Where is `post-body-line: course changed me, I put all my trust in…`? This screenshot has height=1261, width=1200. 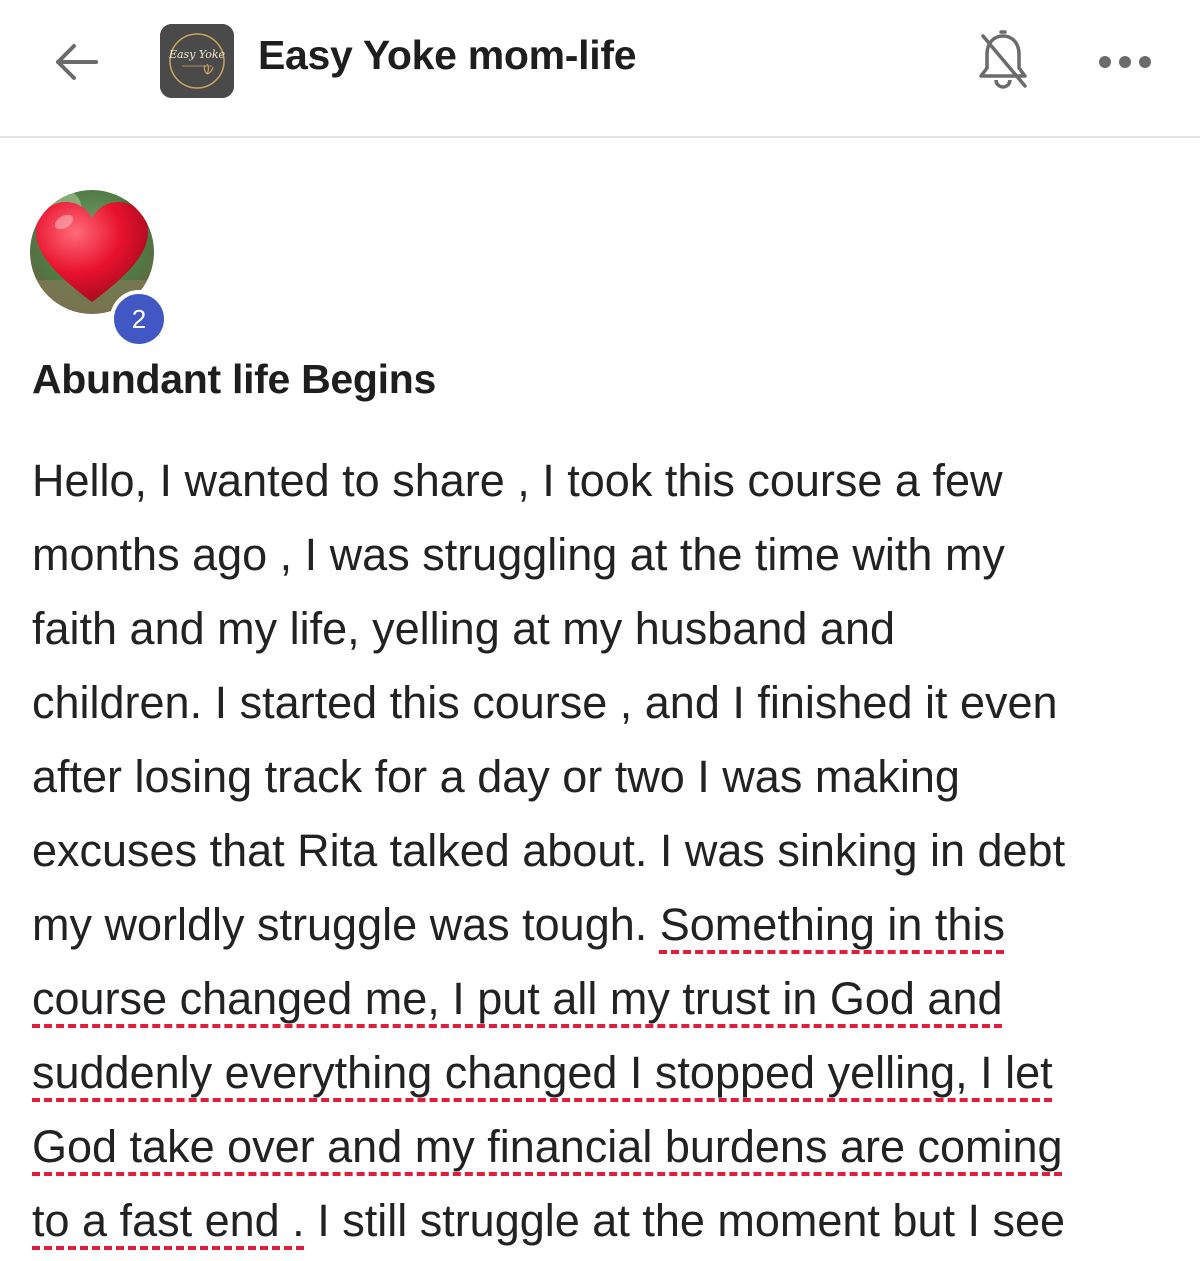 post-body-line: course changed me, I put all my trust in… is located at coordinates (607, 999).